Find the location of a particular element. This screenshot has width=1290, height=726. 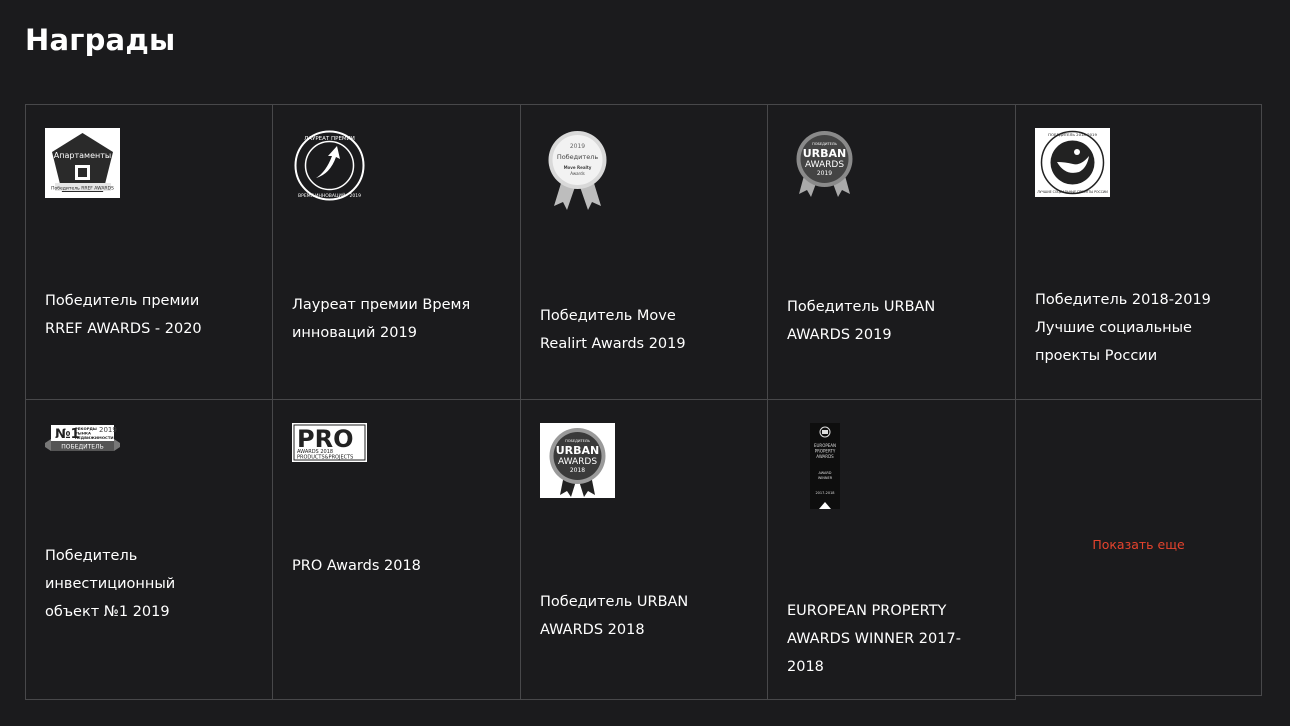

award-caption: Победитель URBAN AWARDS 2018 is located at coordinates (614, 616).